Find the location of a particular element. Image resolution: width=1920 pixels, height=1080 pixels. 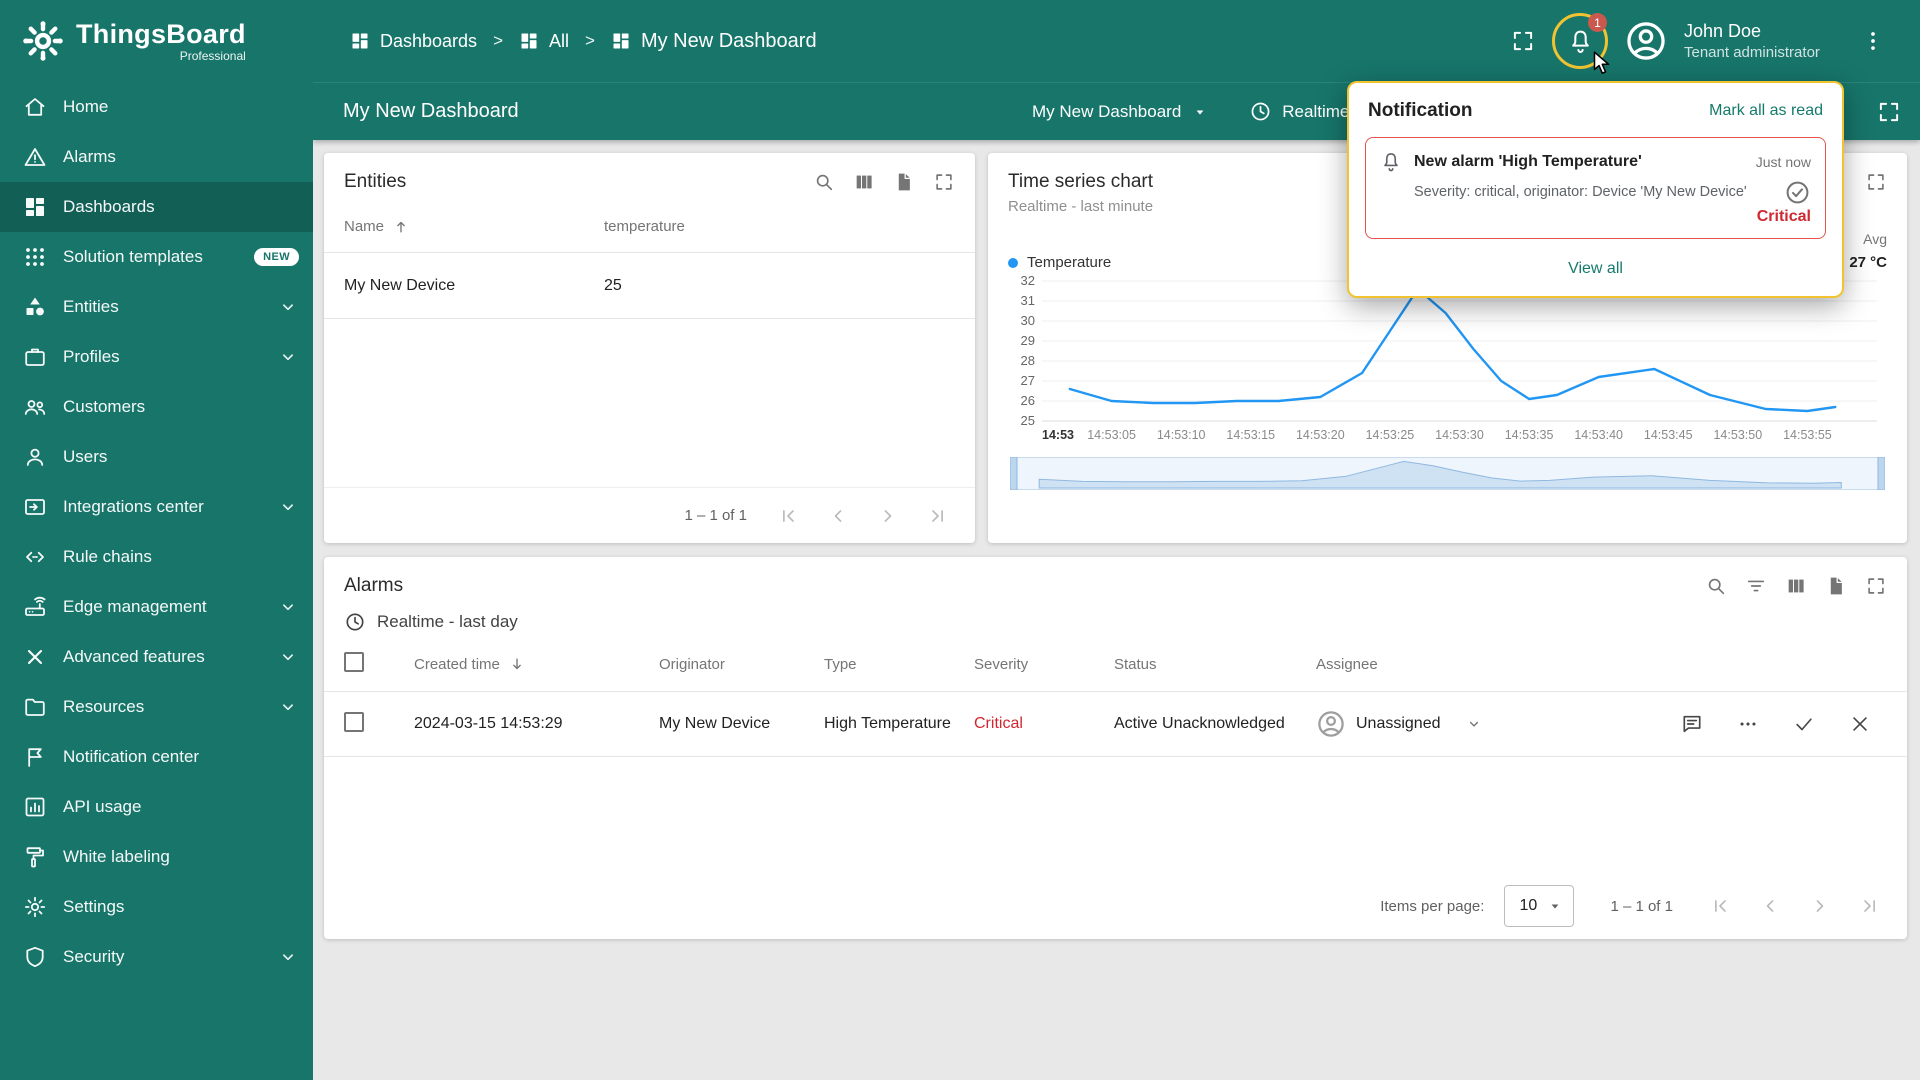

svg-text: 14:53:25 is located at coordinates (1390, 435).